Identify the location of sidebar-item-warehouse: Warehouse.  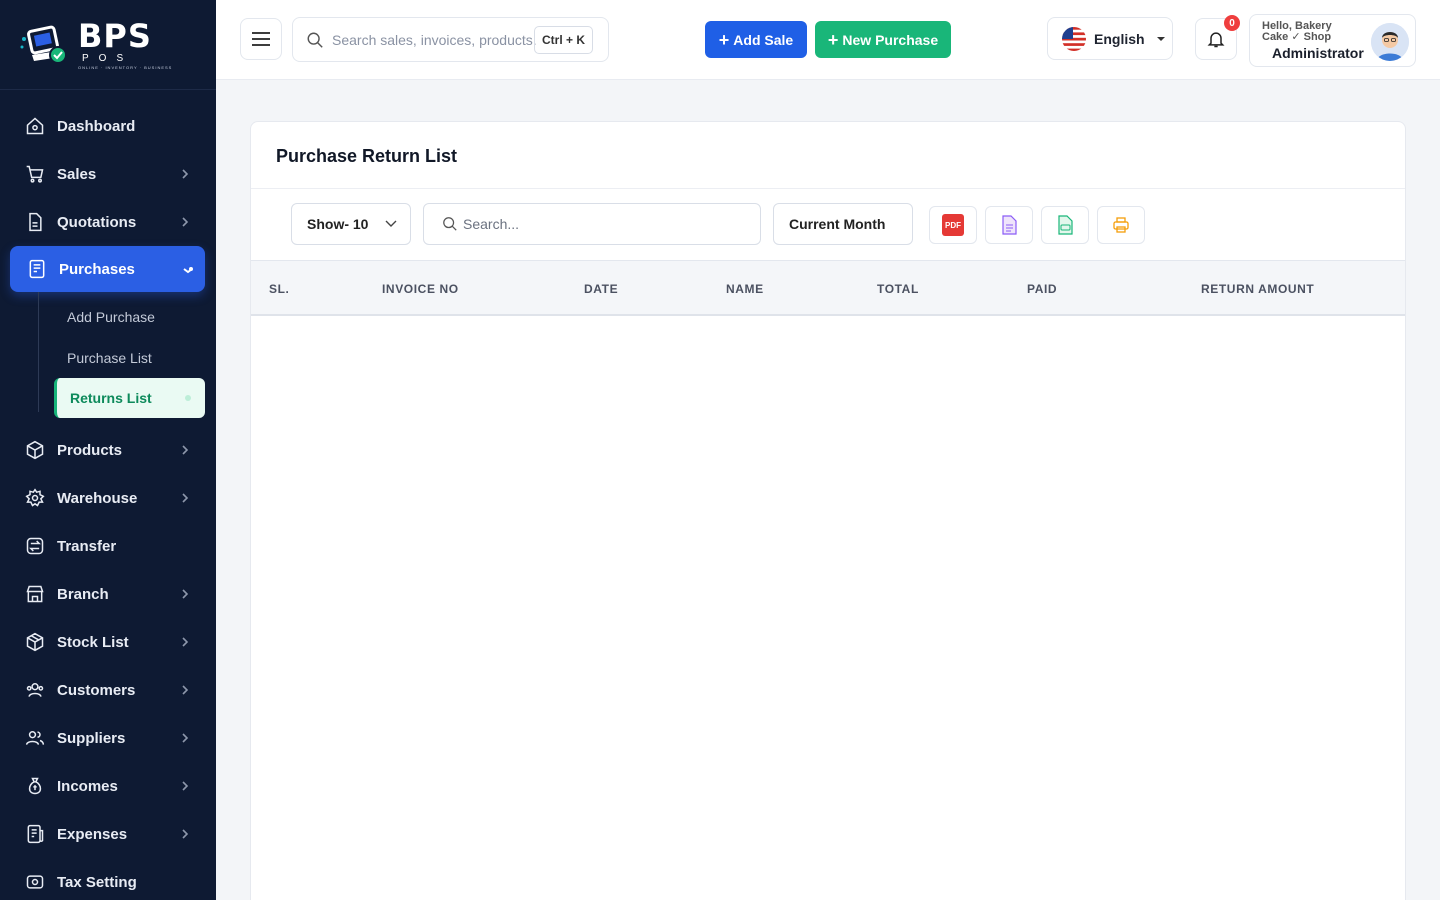
(108, 498).